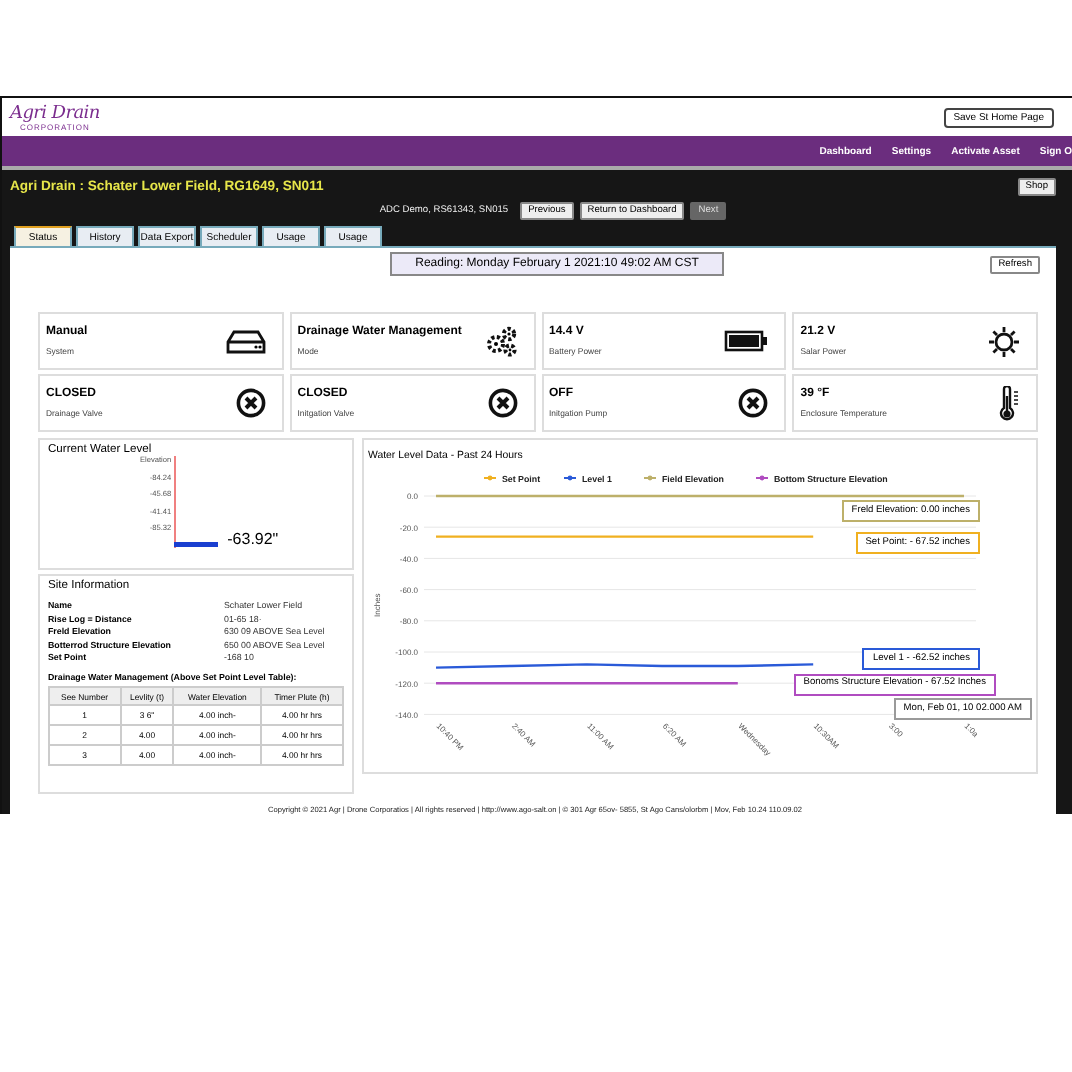  I want to click on logo-name: Agri Drain, so click(55, 113).